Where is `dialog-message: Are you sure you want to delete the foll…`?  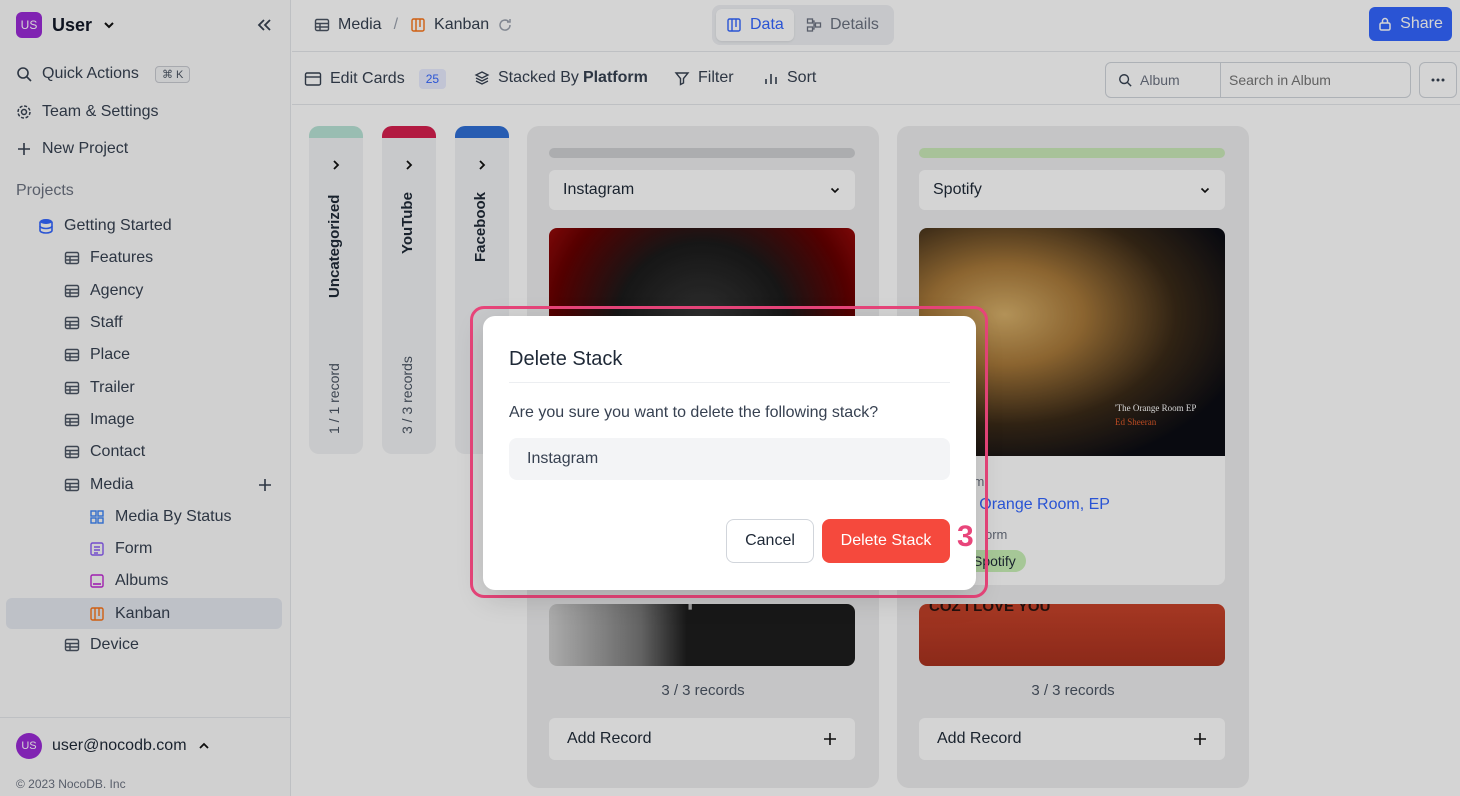 dialog-message: Are you sure you want to delete the foll… is located at coordinates (694, 412).